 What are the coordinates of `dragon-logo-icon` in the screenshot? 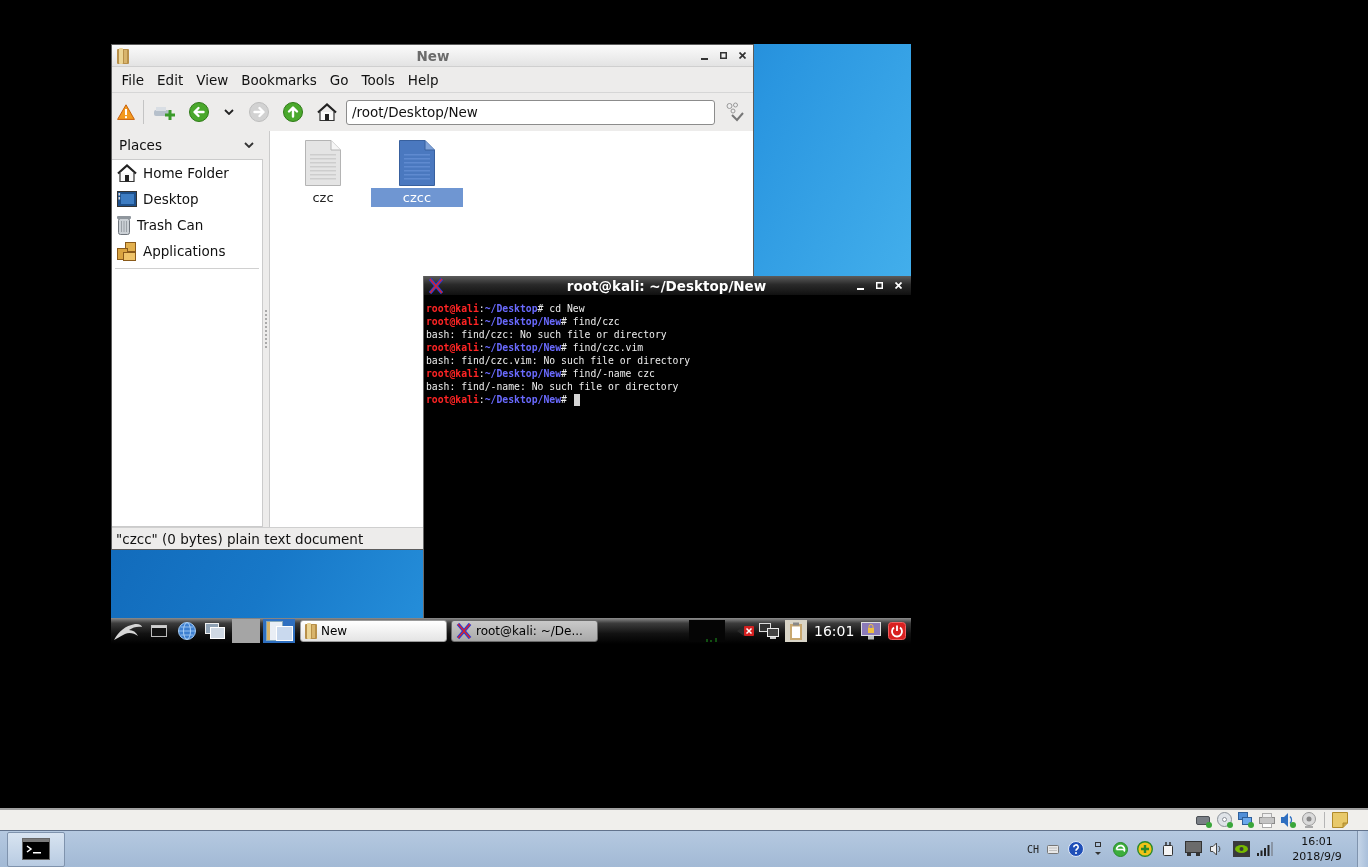 It's located at (128, 631).